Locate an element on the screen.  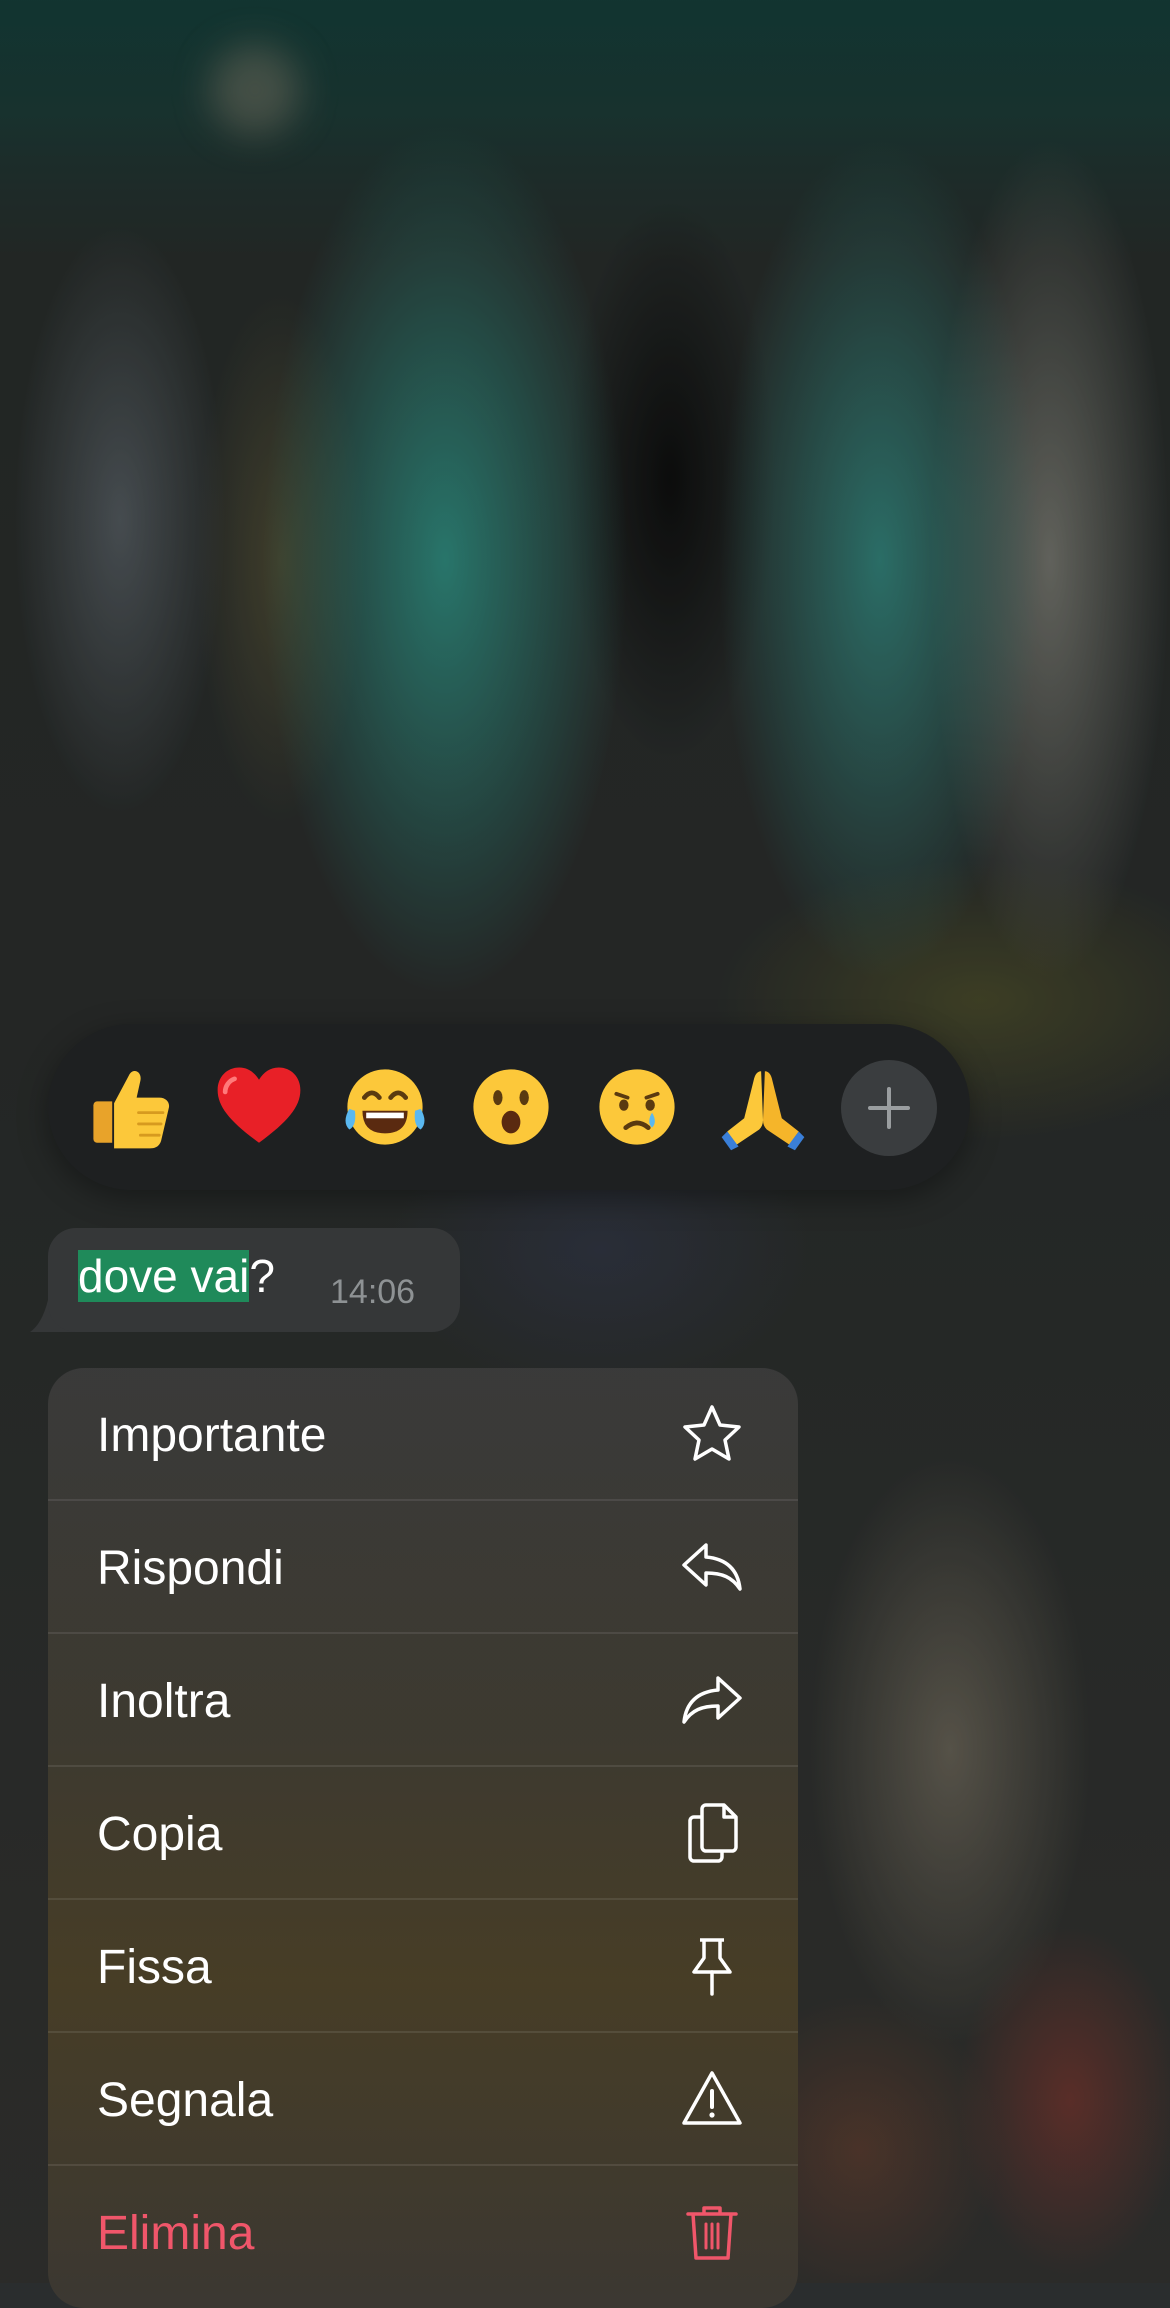
message-time: 14:06 is located at coordinates (373, 1292).